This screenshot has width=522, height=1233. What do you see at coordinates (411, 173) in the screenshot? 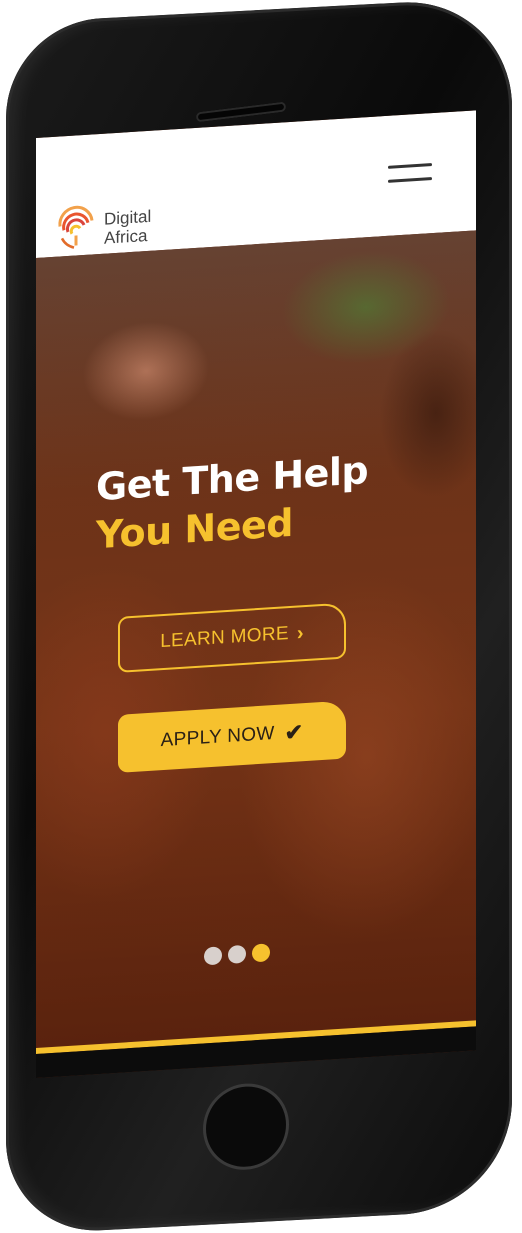
I see `hamburger-menu-button` at bounding box center [411, 173].